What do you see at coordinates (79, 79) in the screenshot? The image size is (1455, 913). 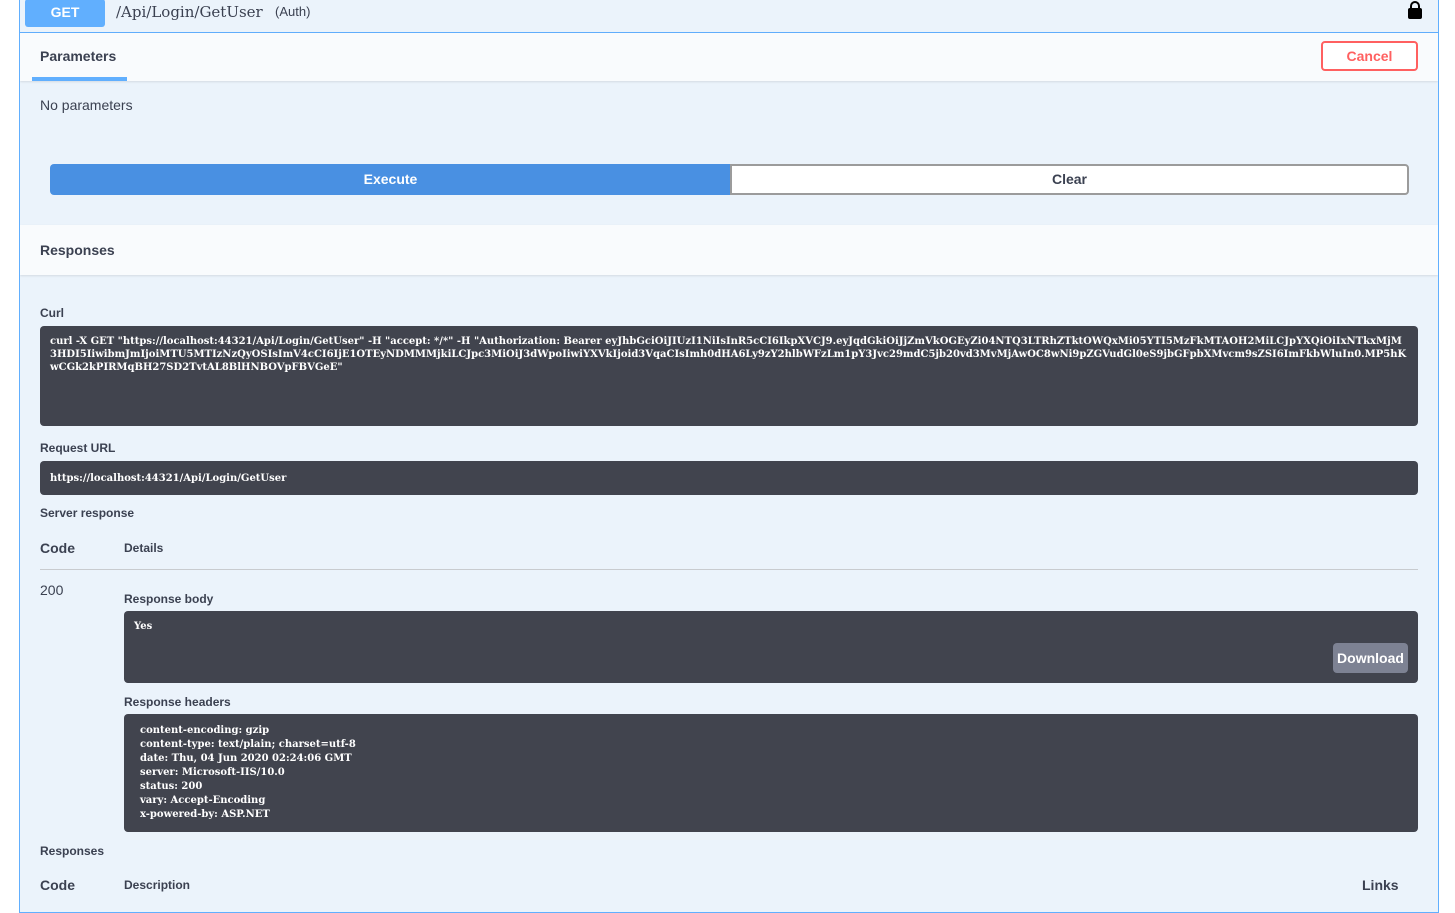 I see `tab-active-indicator` at bounding box center [79, 79].